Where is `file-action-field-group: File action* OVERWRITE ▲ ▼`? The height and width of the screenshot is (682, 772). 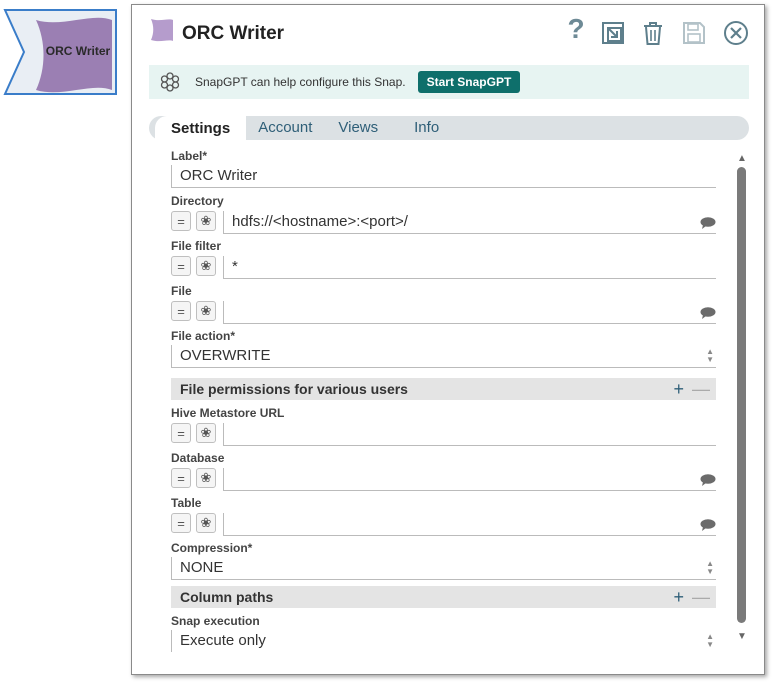 file-action-field-group: File action* OVERWRITE ▲ ▼ is located at coordinates (443, 348).